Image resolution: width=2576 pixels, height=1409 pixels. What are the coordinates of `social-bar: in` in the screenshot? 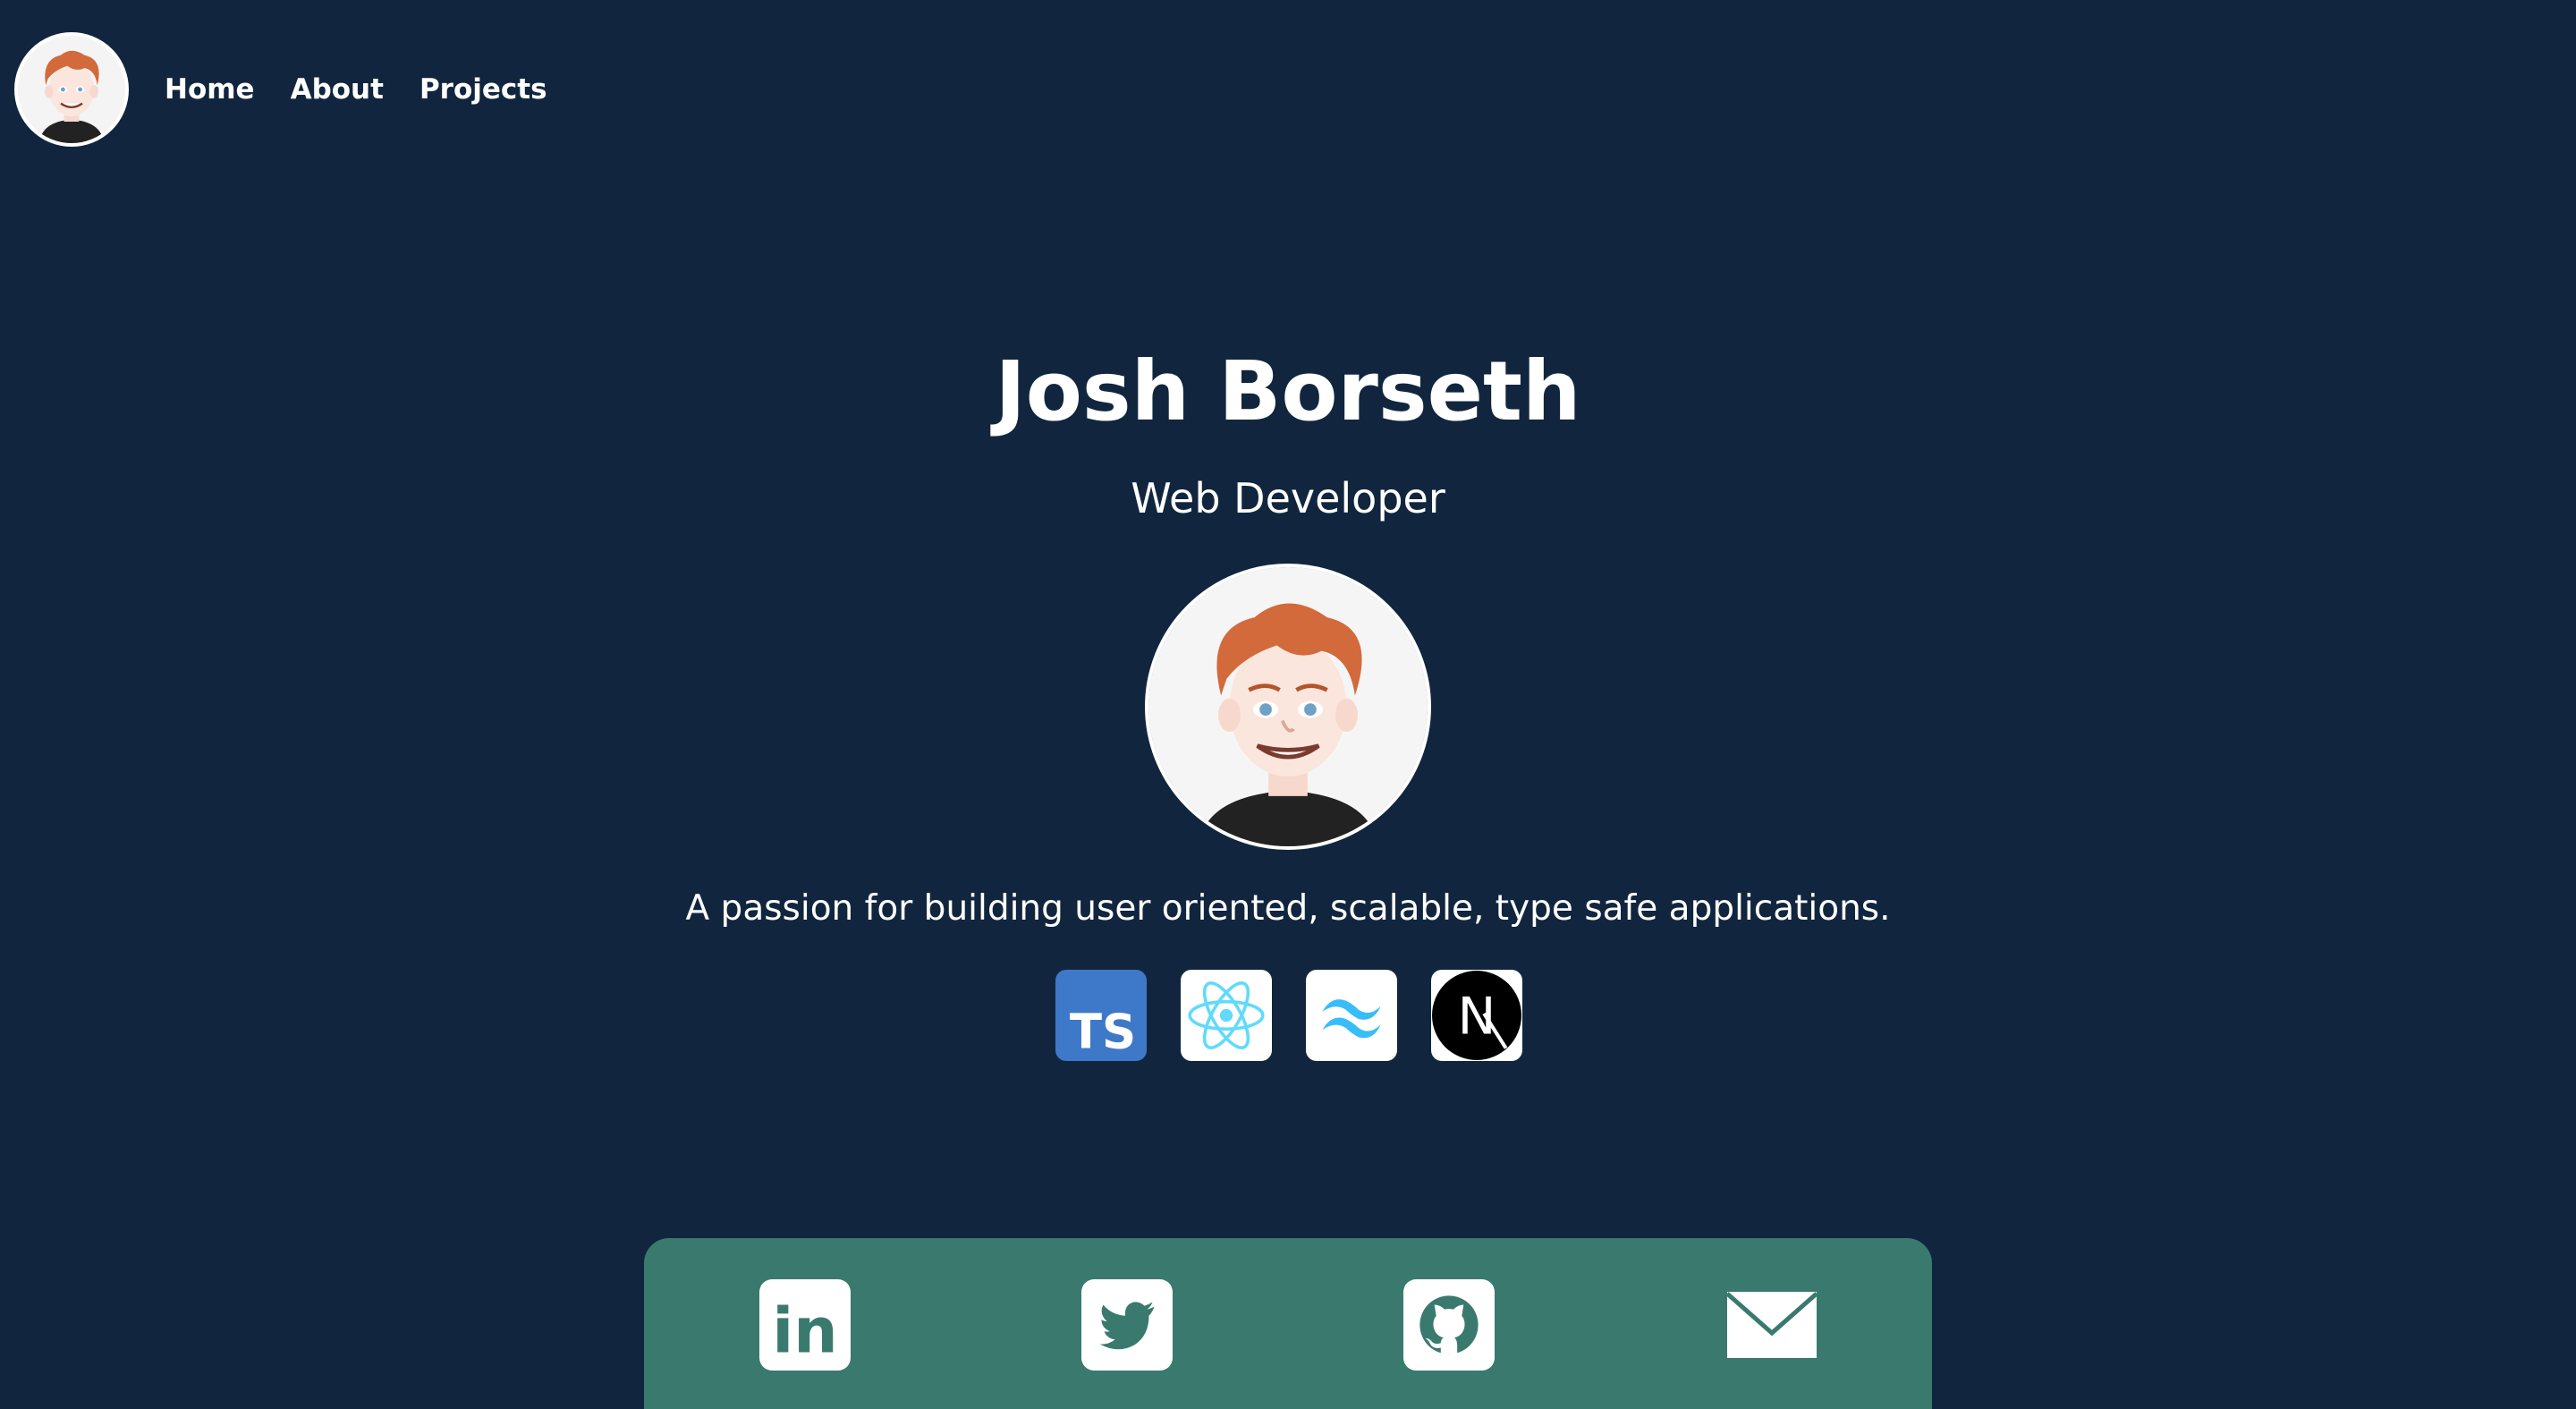 It's located at (1288, 1324).